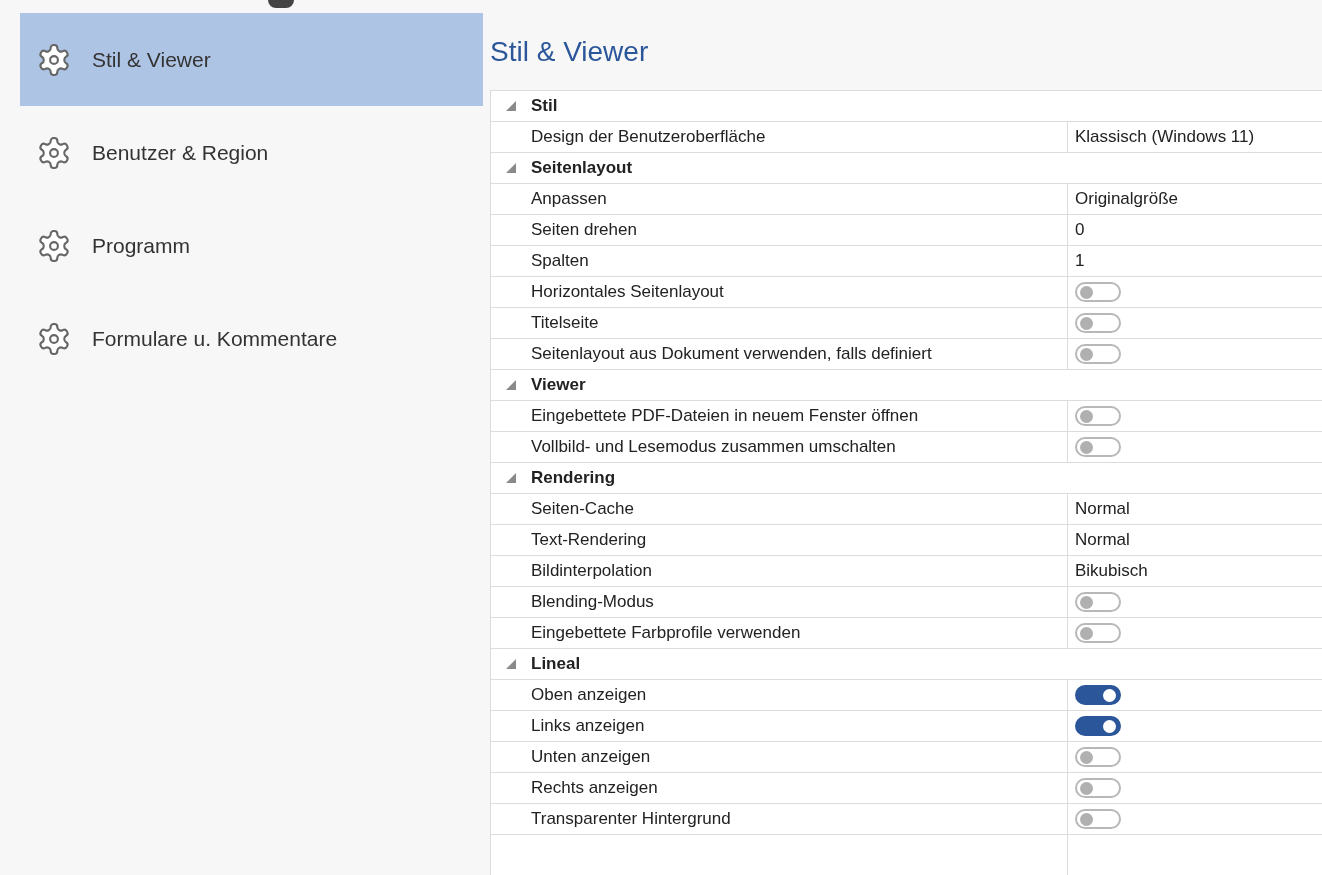  I want to click on setting-label: Eingebettete PDF-Dateien in neuem Fenster öffnen, so click(725, 416).